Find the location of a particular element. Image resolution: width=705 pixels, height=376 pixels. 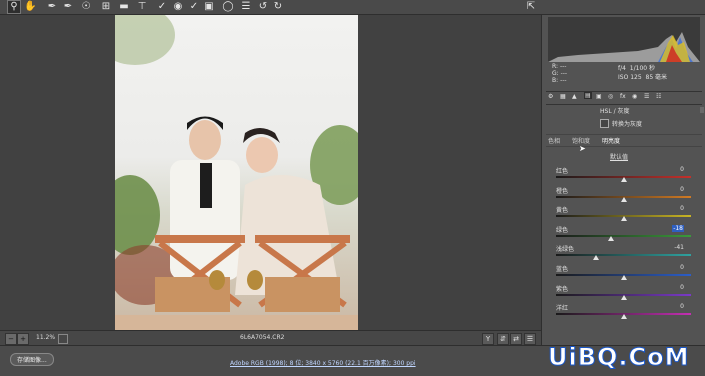

b-label: B: is located at coordinates (555, 80).